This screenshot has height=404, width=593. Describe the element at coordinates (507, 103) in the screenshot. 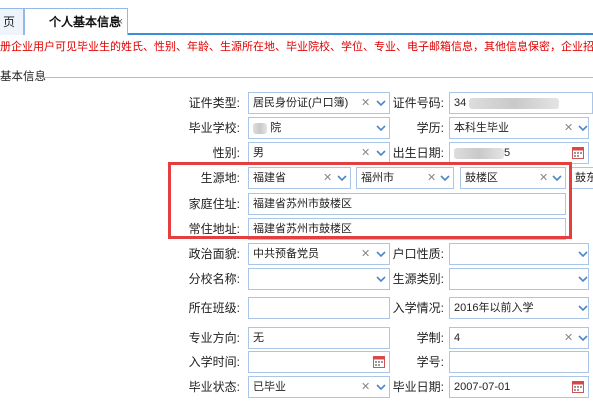

I see `id-number-value: 34` at that location.